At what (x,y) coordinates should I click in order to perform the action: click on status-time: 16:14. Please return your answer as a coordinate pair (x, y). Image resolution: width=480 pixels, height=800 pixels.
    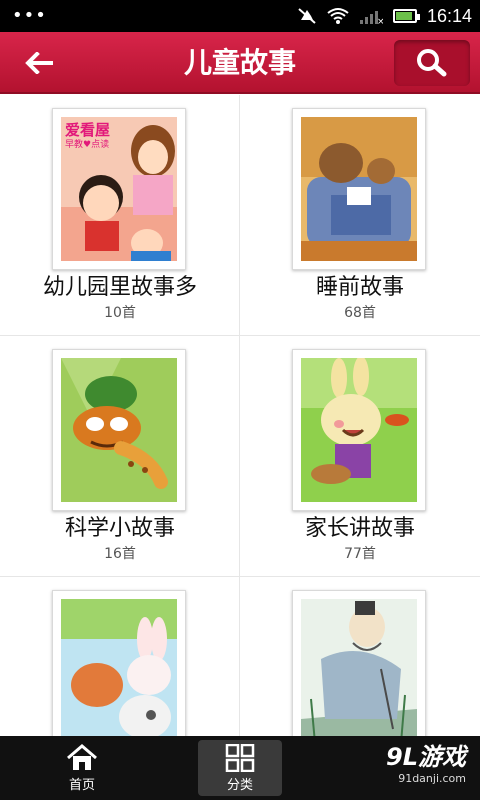
    Looking at the image, I should click on (449, 15).